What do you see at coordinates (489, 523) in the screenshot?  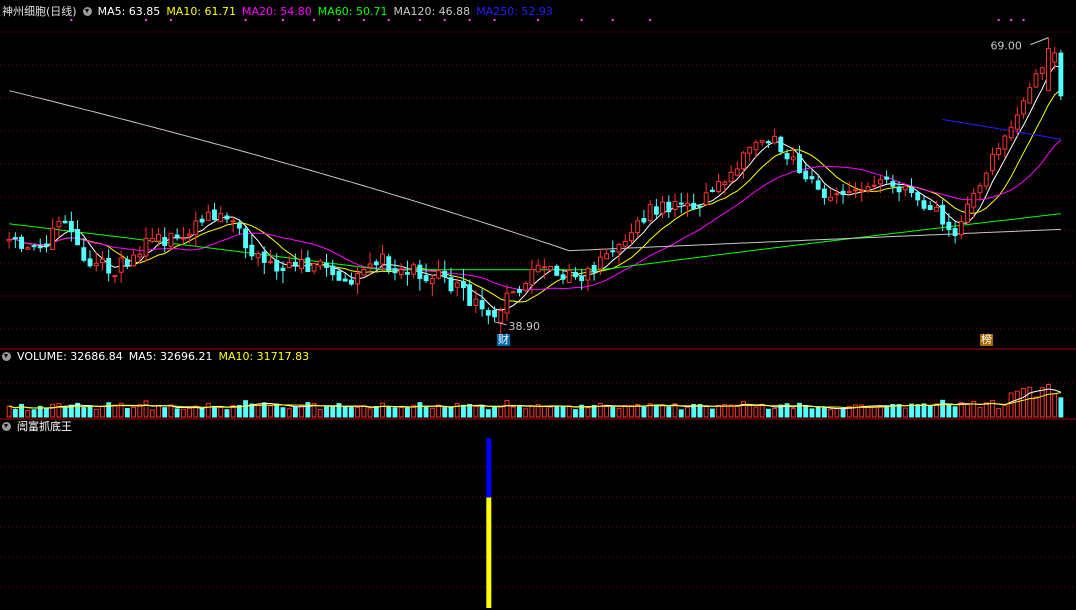 I see `indicator-pane` at bounding box center [489, 523].